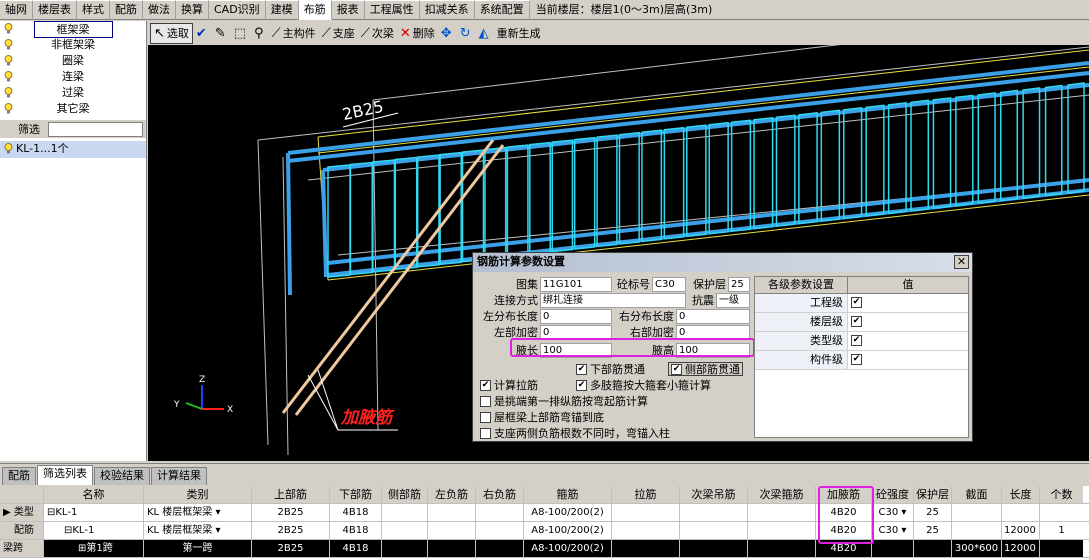 The image size is (1089, 560). Describe the element at coordinates (977, 548) in the screenshot. I see `cell-section: 300*600` at that location.